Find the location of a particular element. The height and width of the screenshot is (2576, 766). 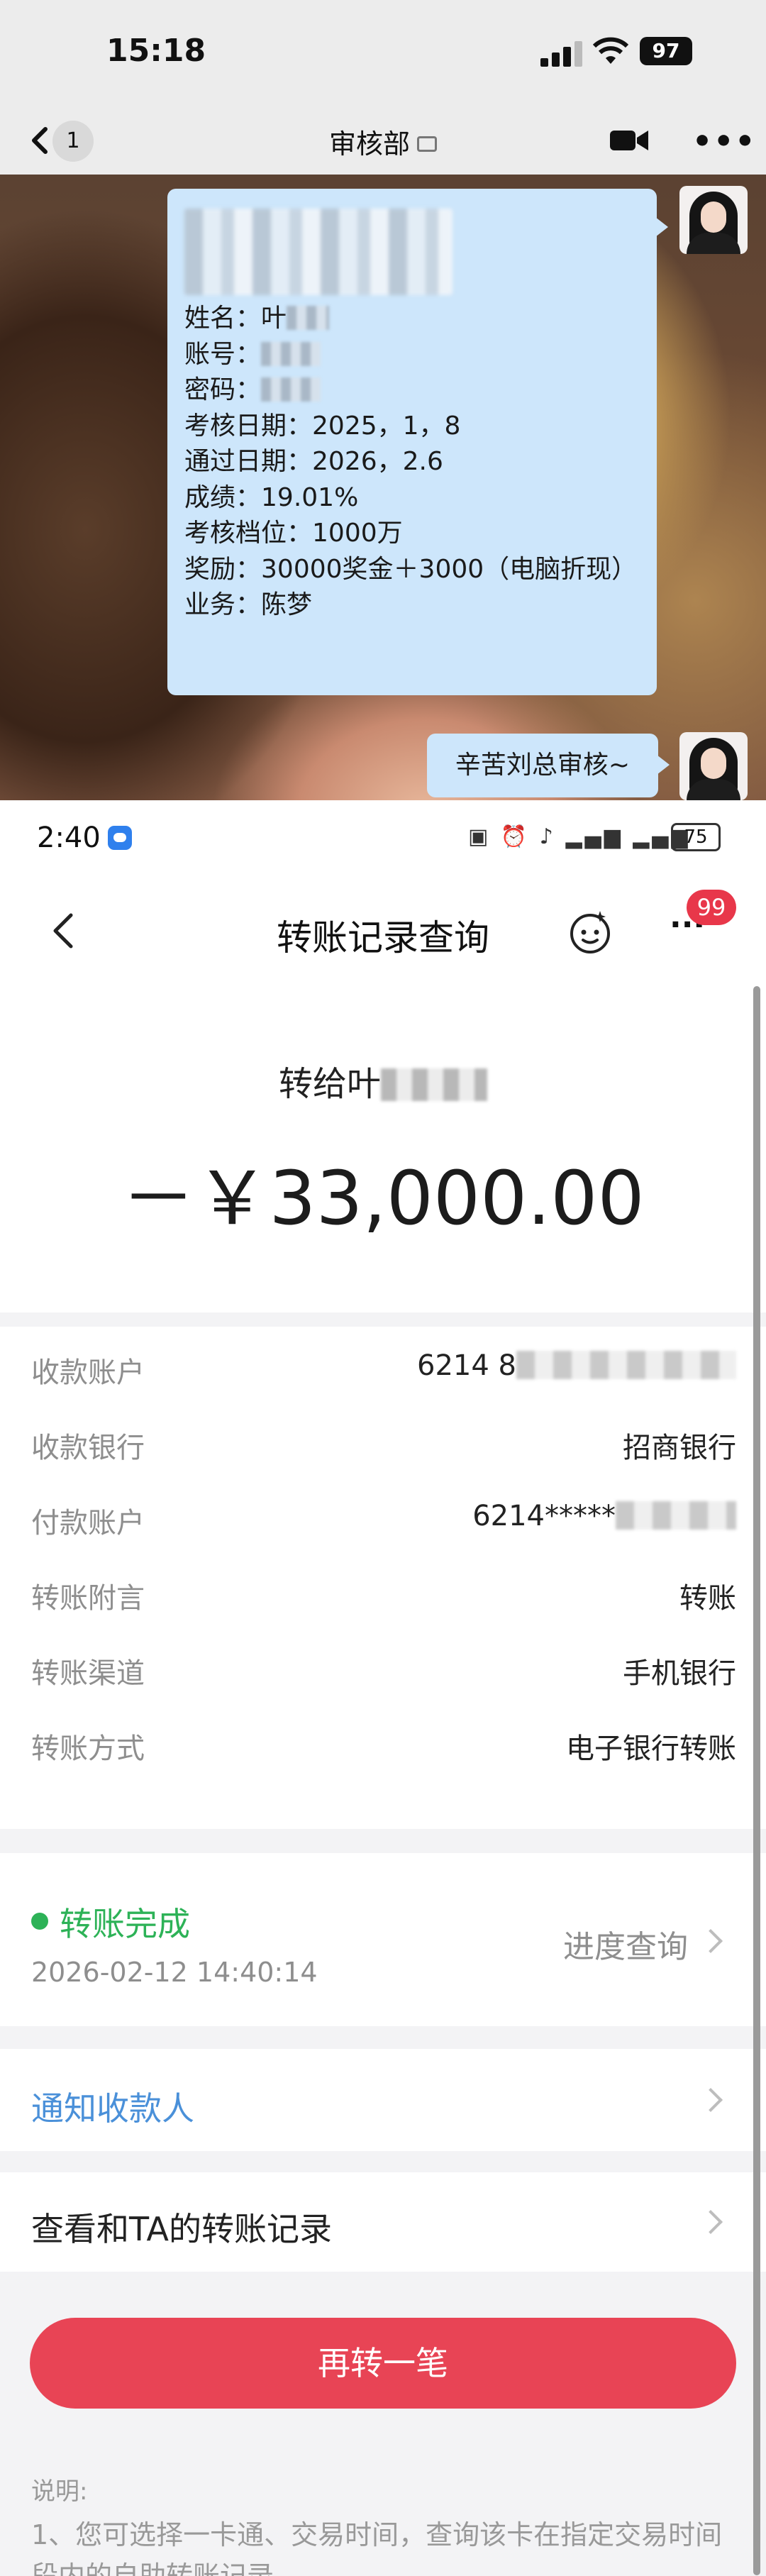

transfer-history-link: 查看和TA的转账记录 is located at coordinates (181, 2227).